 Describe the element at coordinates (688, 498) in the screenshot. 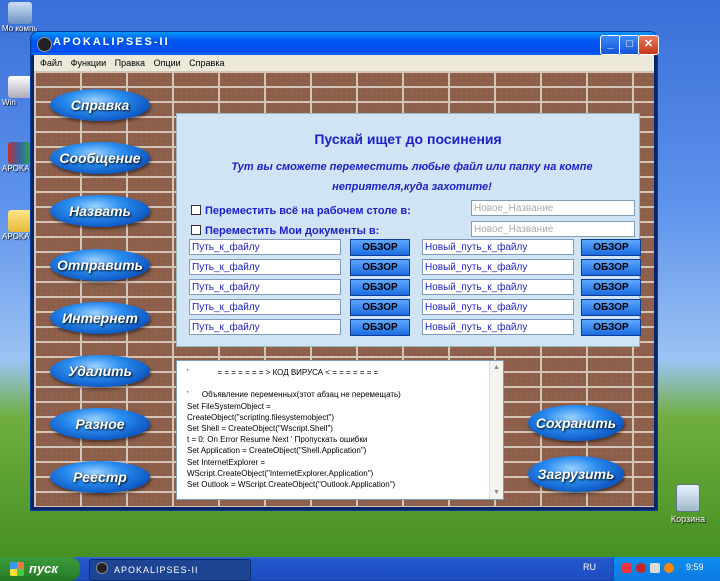

I see `trash-icon` at that location.